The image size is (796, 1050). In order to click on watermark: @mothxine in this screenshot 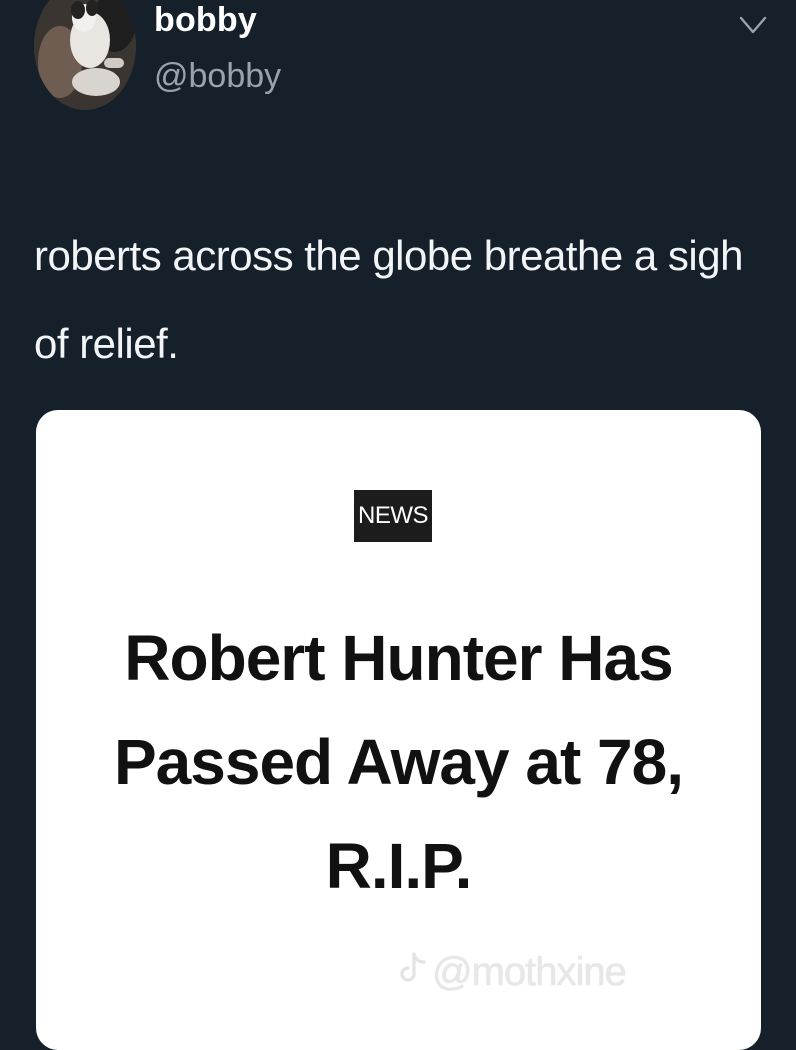, I will do `click(512, 972)`.